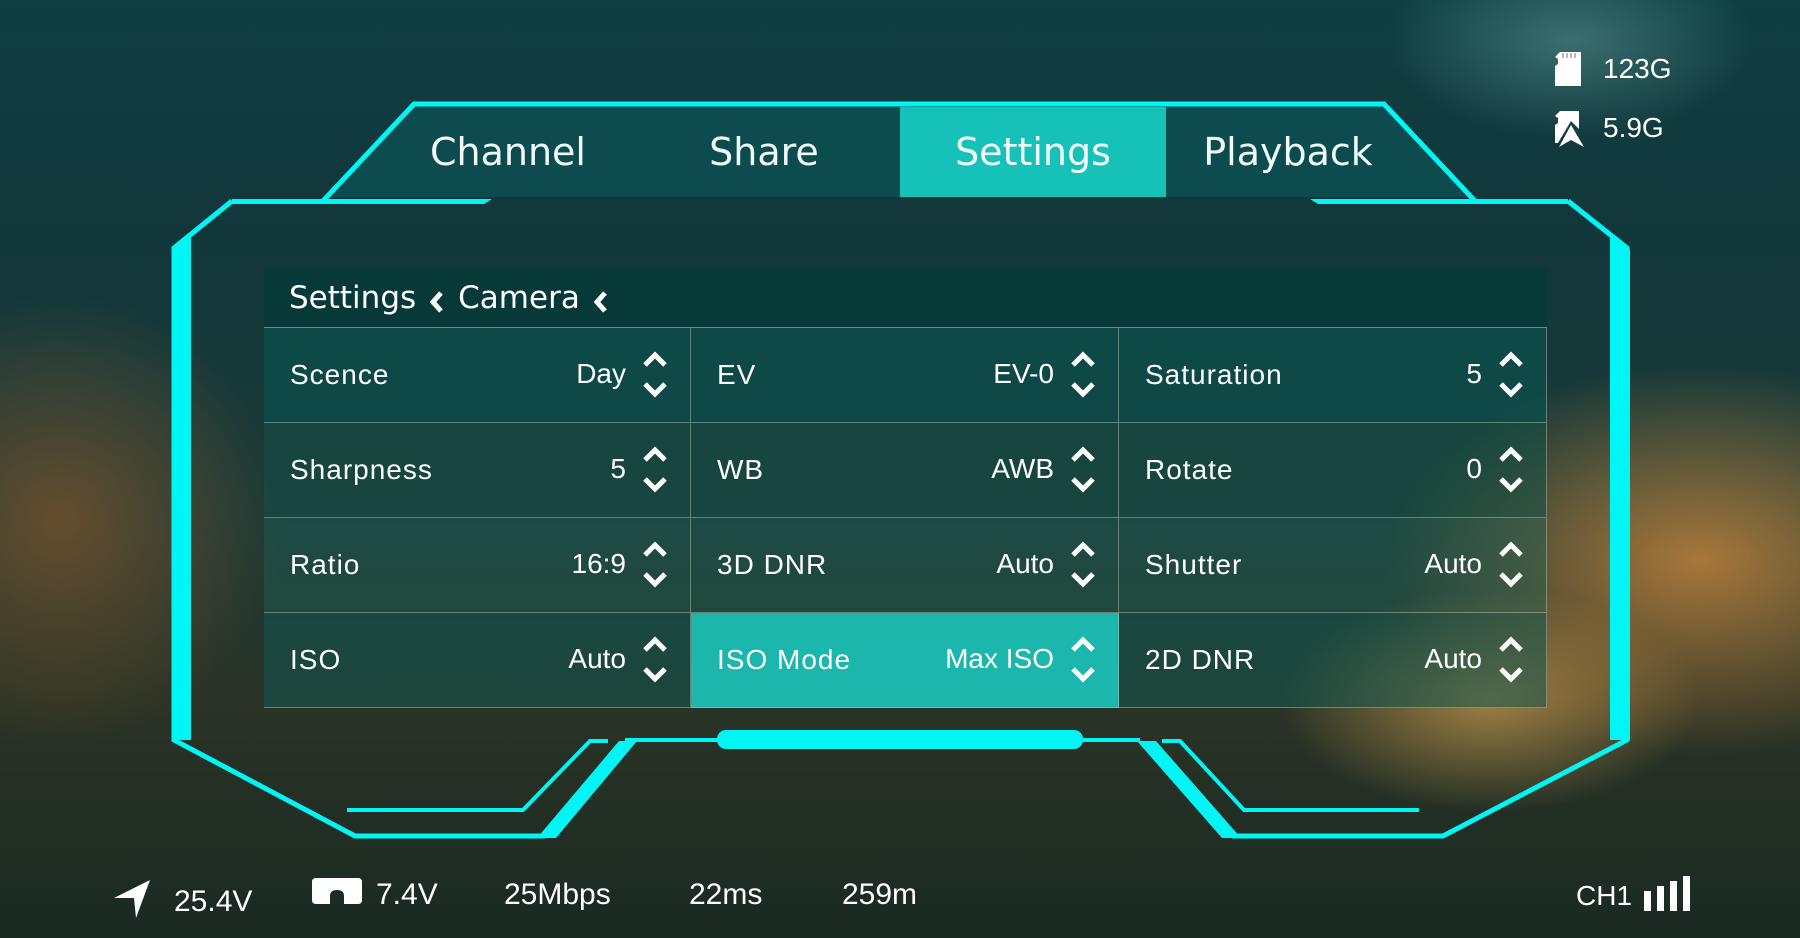 The width and height of the screenshot is (1800, 938). I want to click on frame-left-inner, so click(477, 775).